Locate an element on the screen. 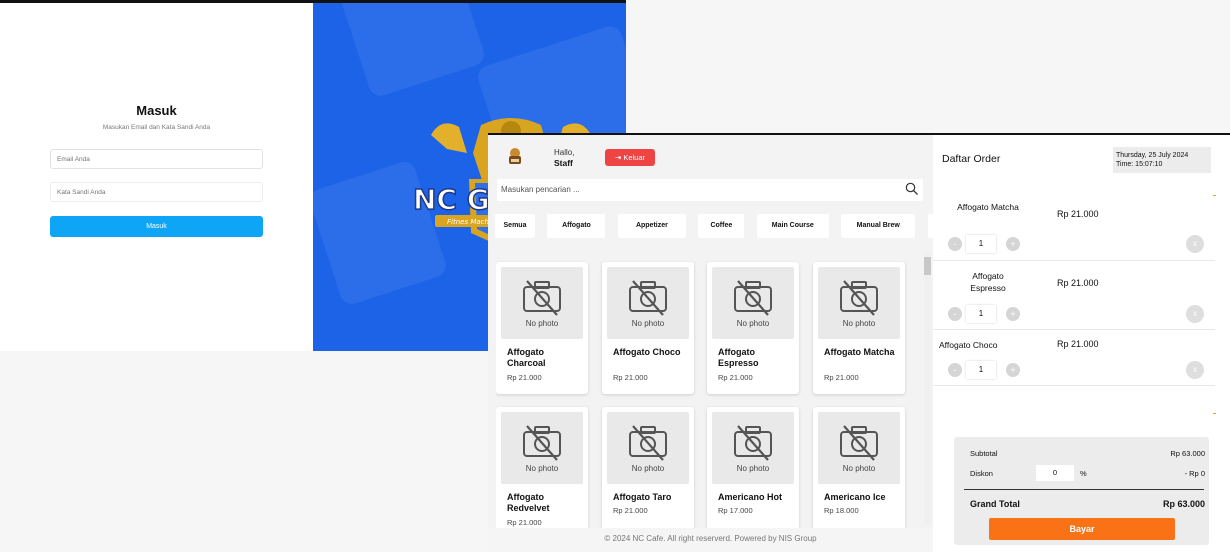 This screenshot has width=1230, height=552. tab-semua: Semua is located at coordinates (515, 226).